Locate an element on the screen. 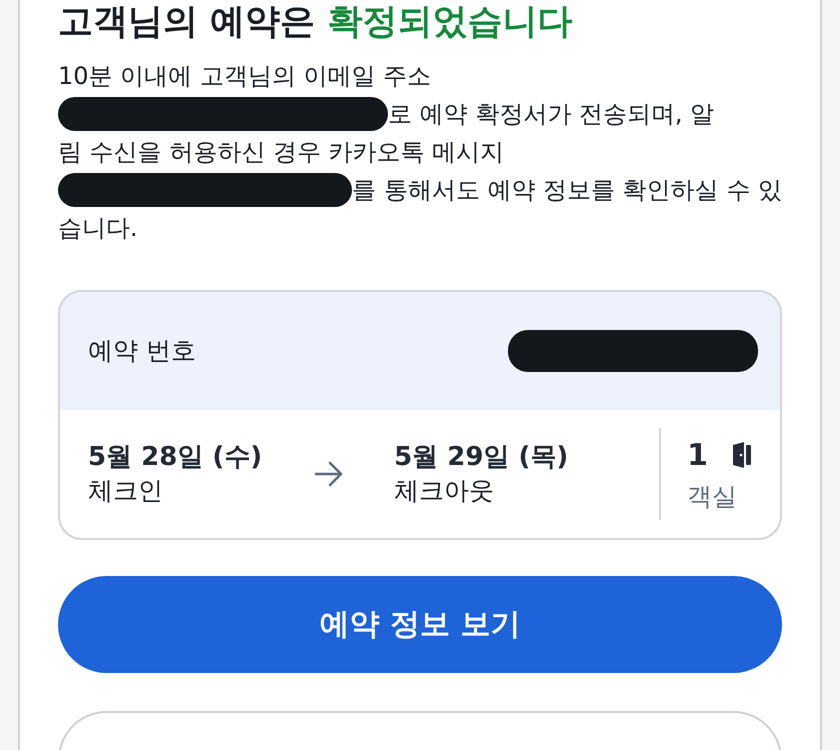 This screenshot has width=840, height=750. room-label: 객실 is located at coordinates (712, 496).